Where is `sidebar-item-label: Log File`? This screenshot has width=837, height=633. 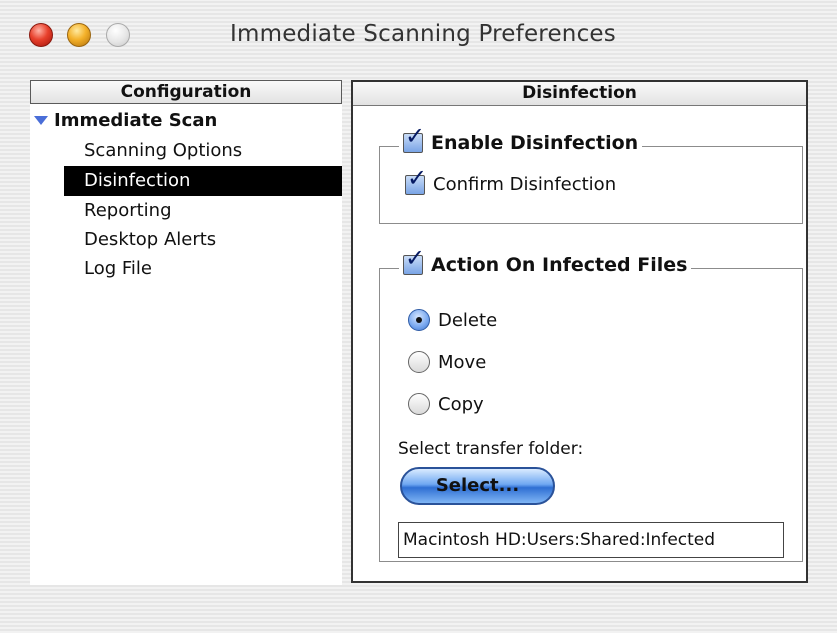
sidebar-item-label: Log File is located at coordinates (118, 268).